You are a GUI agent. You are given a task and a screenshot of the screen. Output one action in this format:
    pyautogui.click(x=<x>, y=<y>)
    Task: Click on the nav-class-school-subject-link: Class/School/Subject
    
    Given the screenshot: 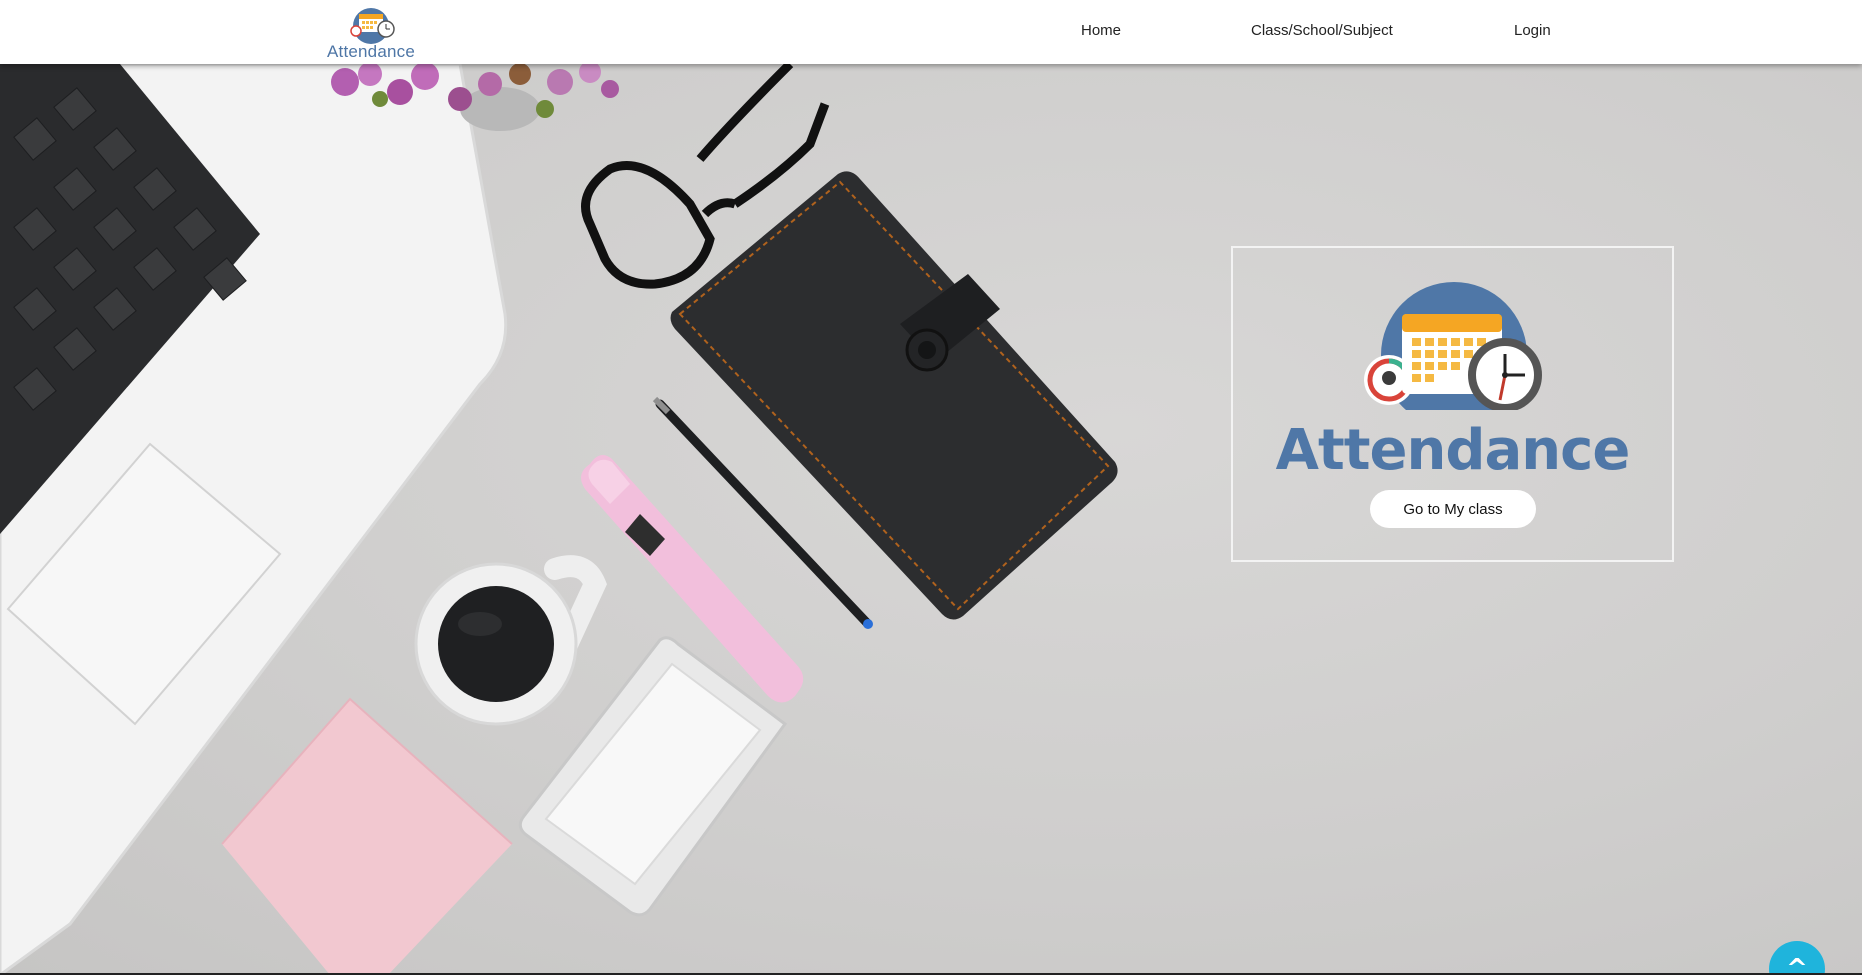 What is the action you would take?
    pyautogui.click(x=1322, y=30)
    